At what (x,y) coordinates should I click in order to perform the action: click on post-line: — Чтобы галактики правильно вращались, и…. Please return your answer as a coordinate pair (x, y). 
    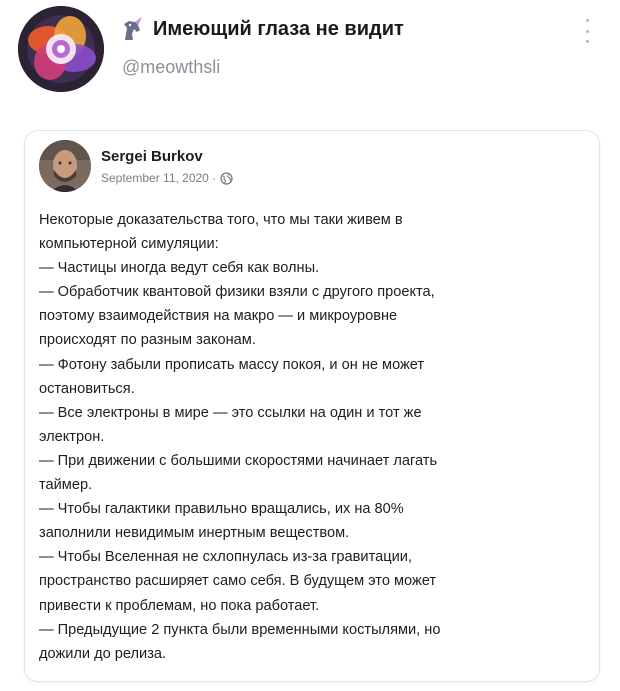
    Looking at the image, I should click on (221, 509).